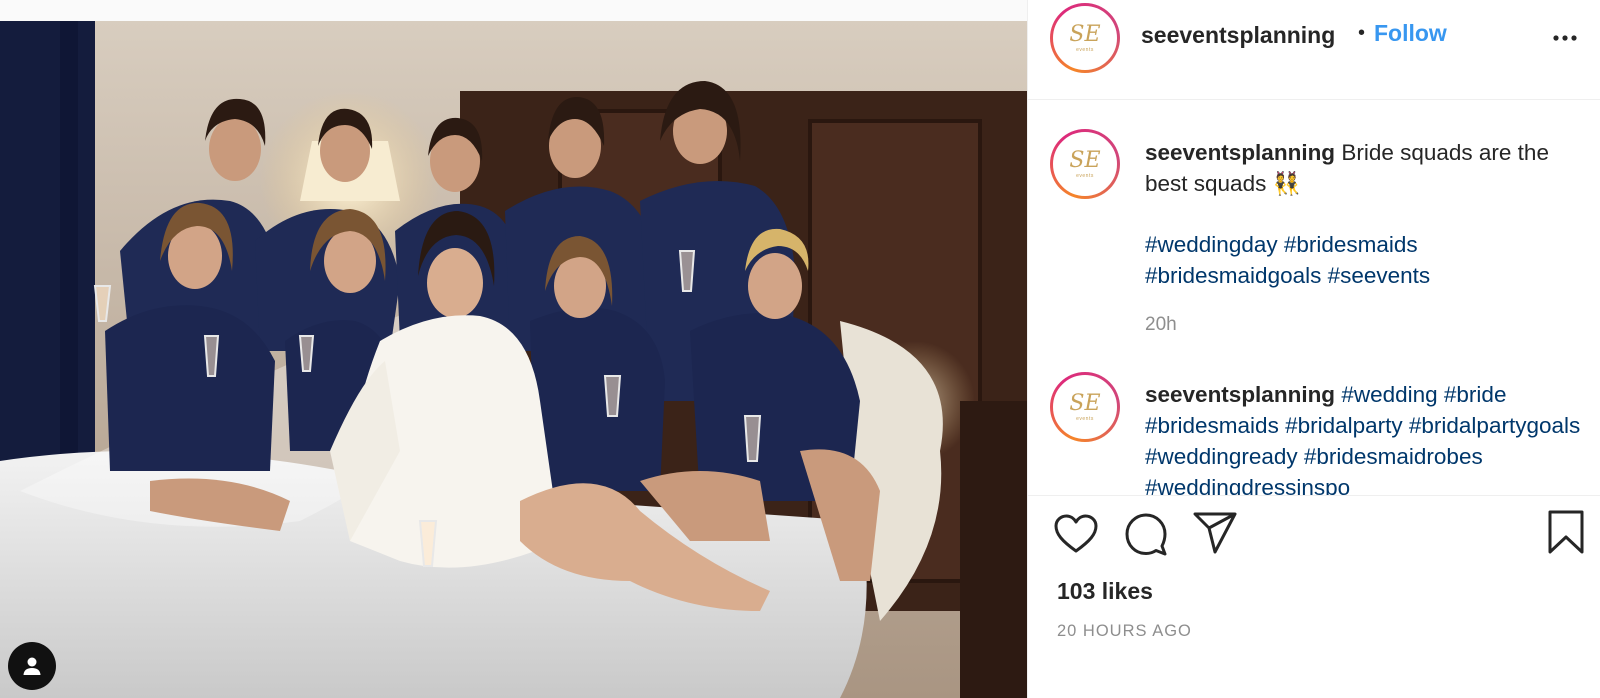 The width and height of the screenshot is (1600, 698). Describe the element at coordinates (1238, 35) in the screenshot. I see `author-username: seeventsplanning` at that location.